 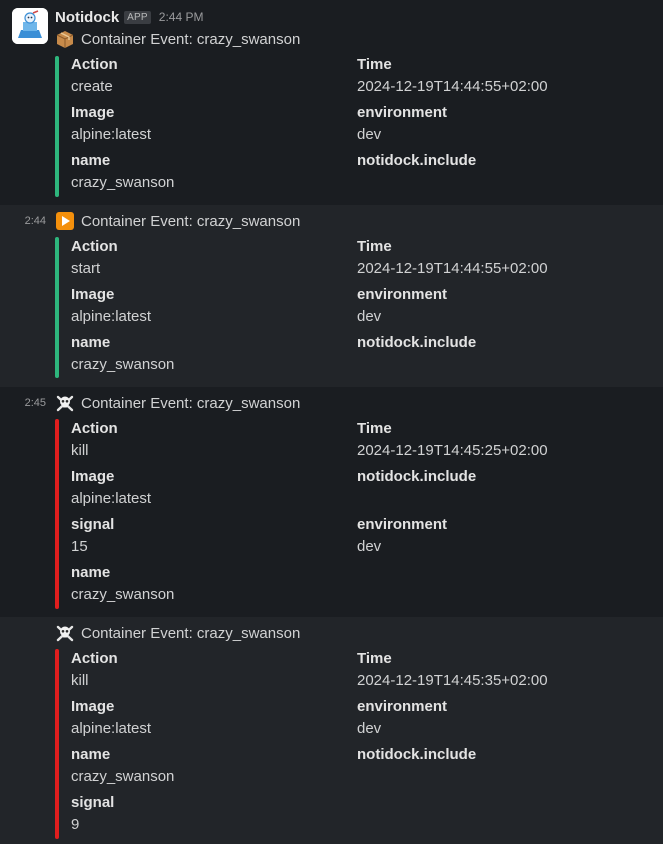 What do you see at coordinates (93, 535) in the screenshot?
I see `field-signal: signal 15` at bounding box center [93, 535].